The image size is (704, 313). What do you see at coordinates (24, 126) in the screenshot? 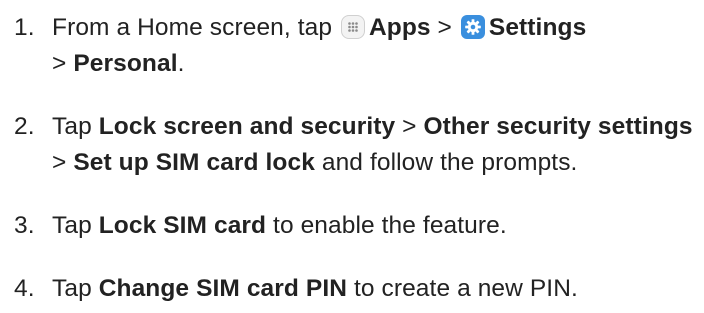
I see `step-number: 2.` at bounding box center [24, 126].